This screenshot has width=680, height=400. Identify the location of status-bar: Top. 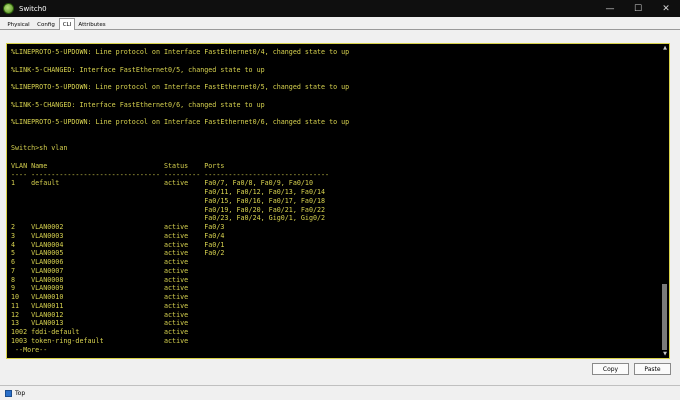
(340, 392).